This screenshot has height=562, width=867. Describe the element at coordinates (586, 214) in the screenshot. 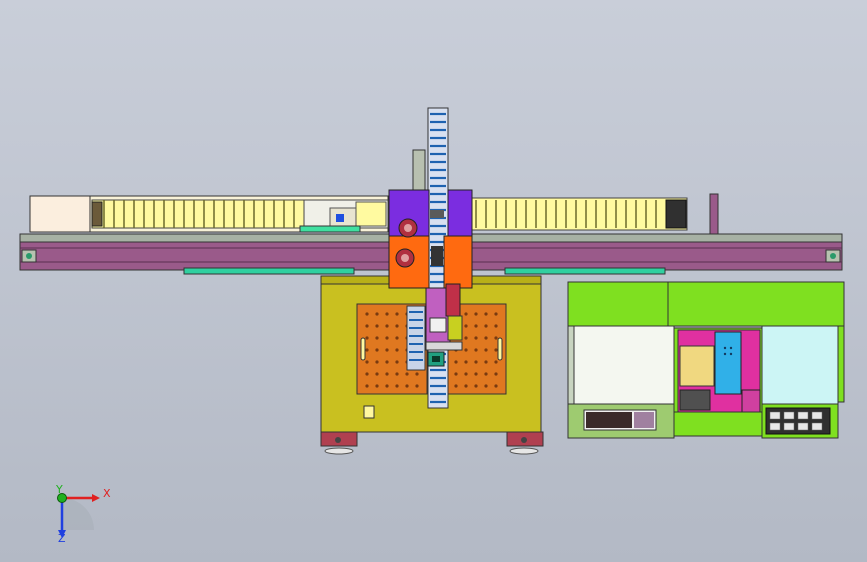

I see `right-belt-conveyor` at that location.